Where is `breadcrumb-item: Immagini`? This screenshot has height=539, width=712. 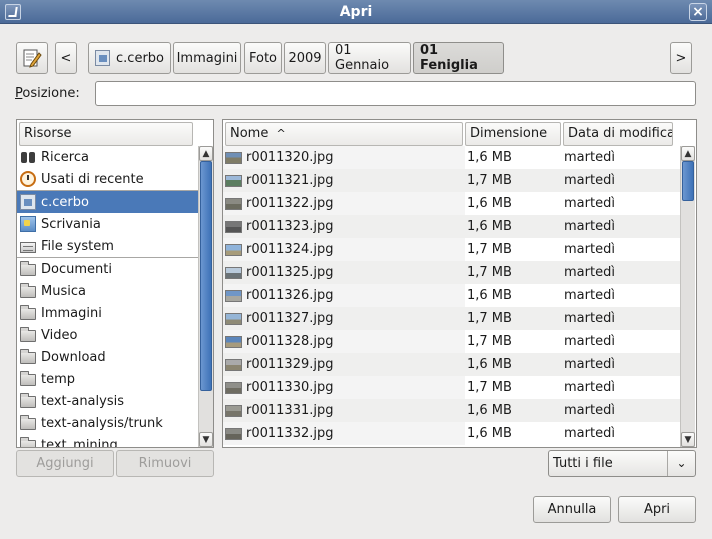 breadcrumb-item: Immagini is located at coordinates (207, 58).